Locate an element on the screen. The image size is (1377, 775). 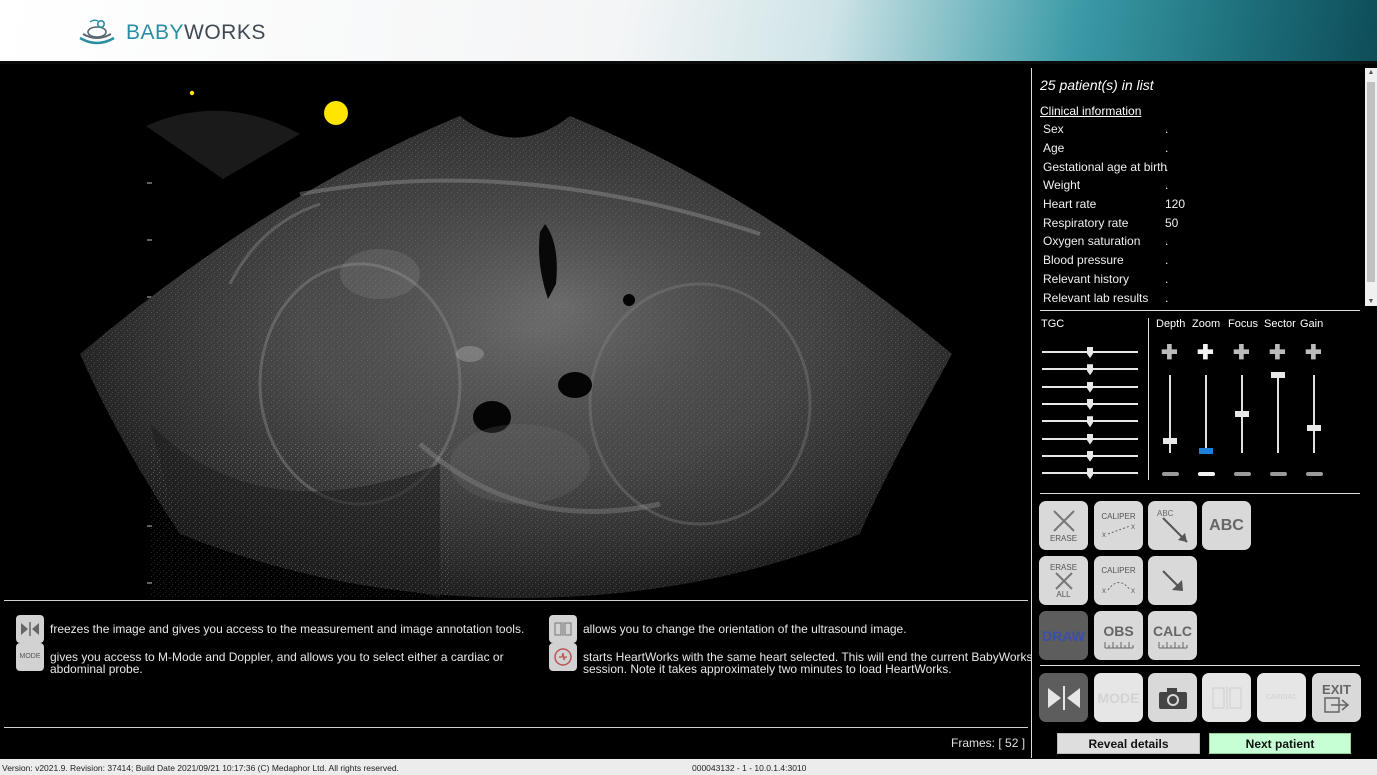
brand-name: BABYWORKS is located at coordinates (196, 33).